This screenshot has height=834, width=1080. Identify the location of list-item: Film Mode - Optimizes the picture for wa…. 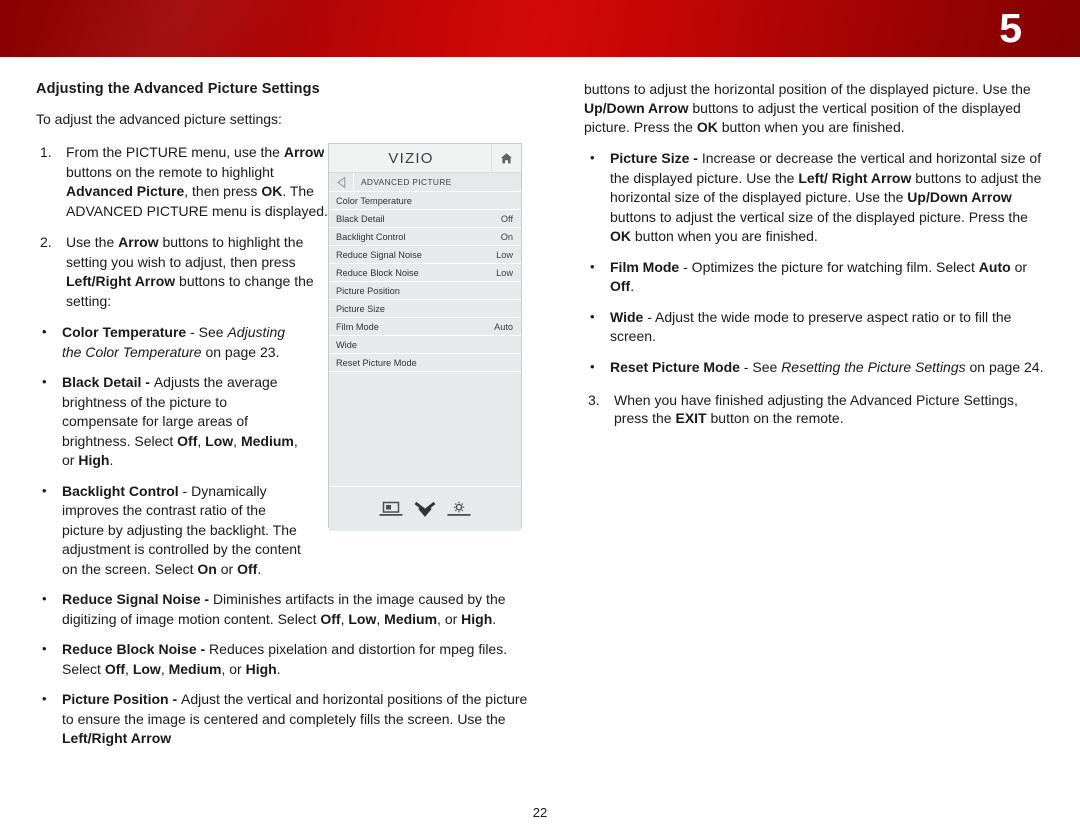
(815, 277).